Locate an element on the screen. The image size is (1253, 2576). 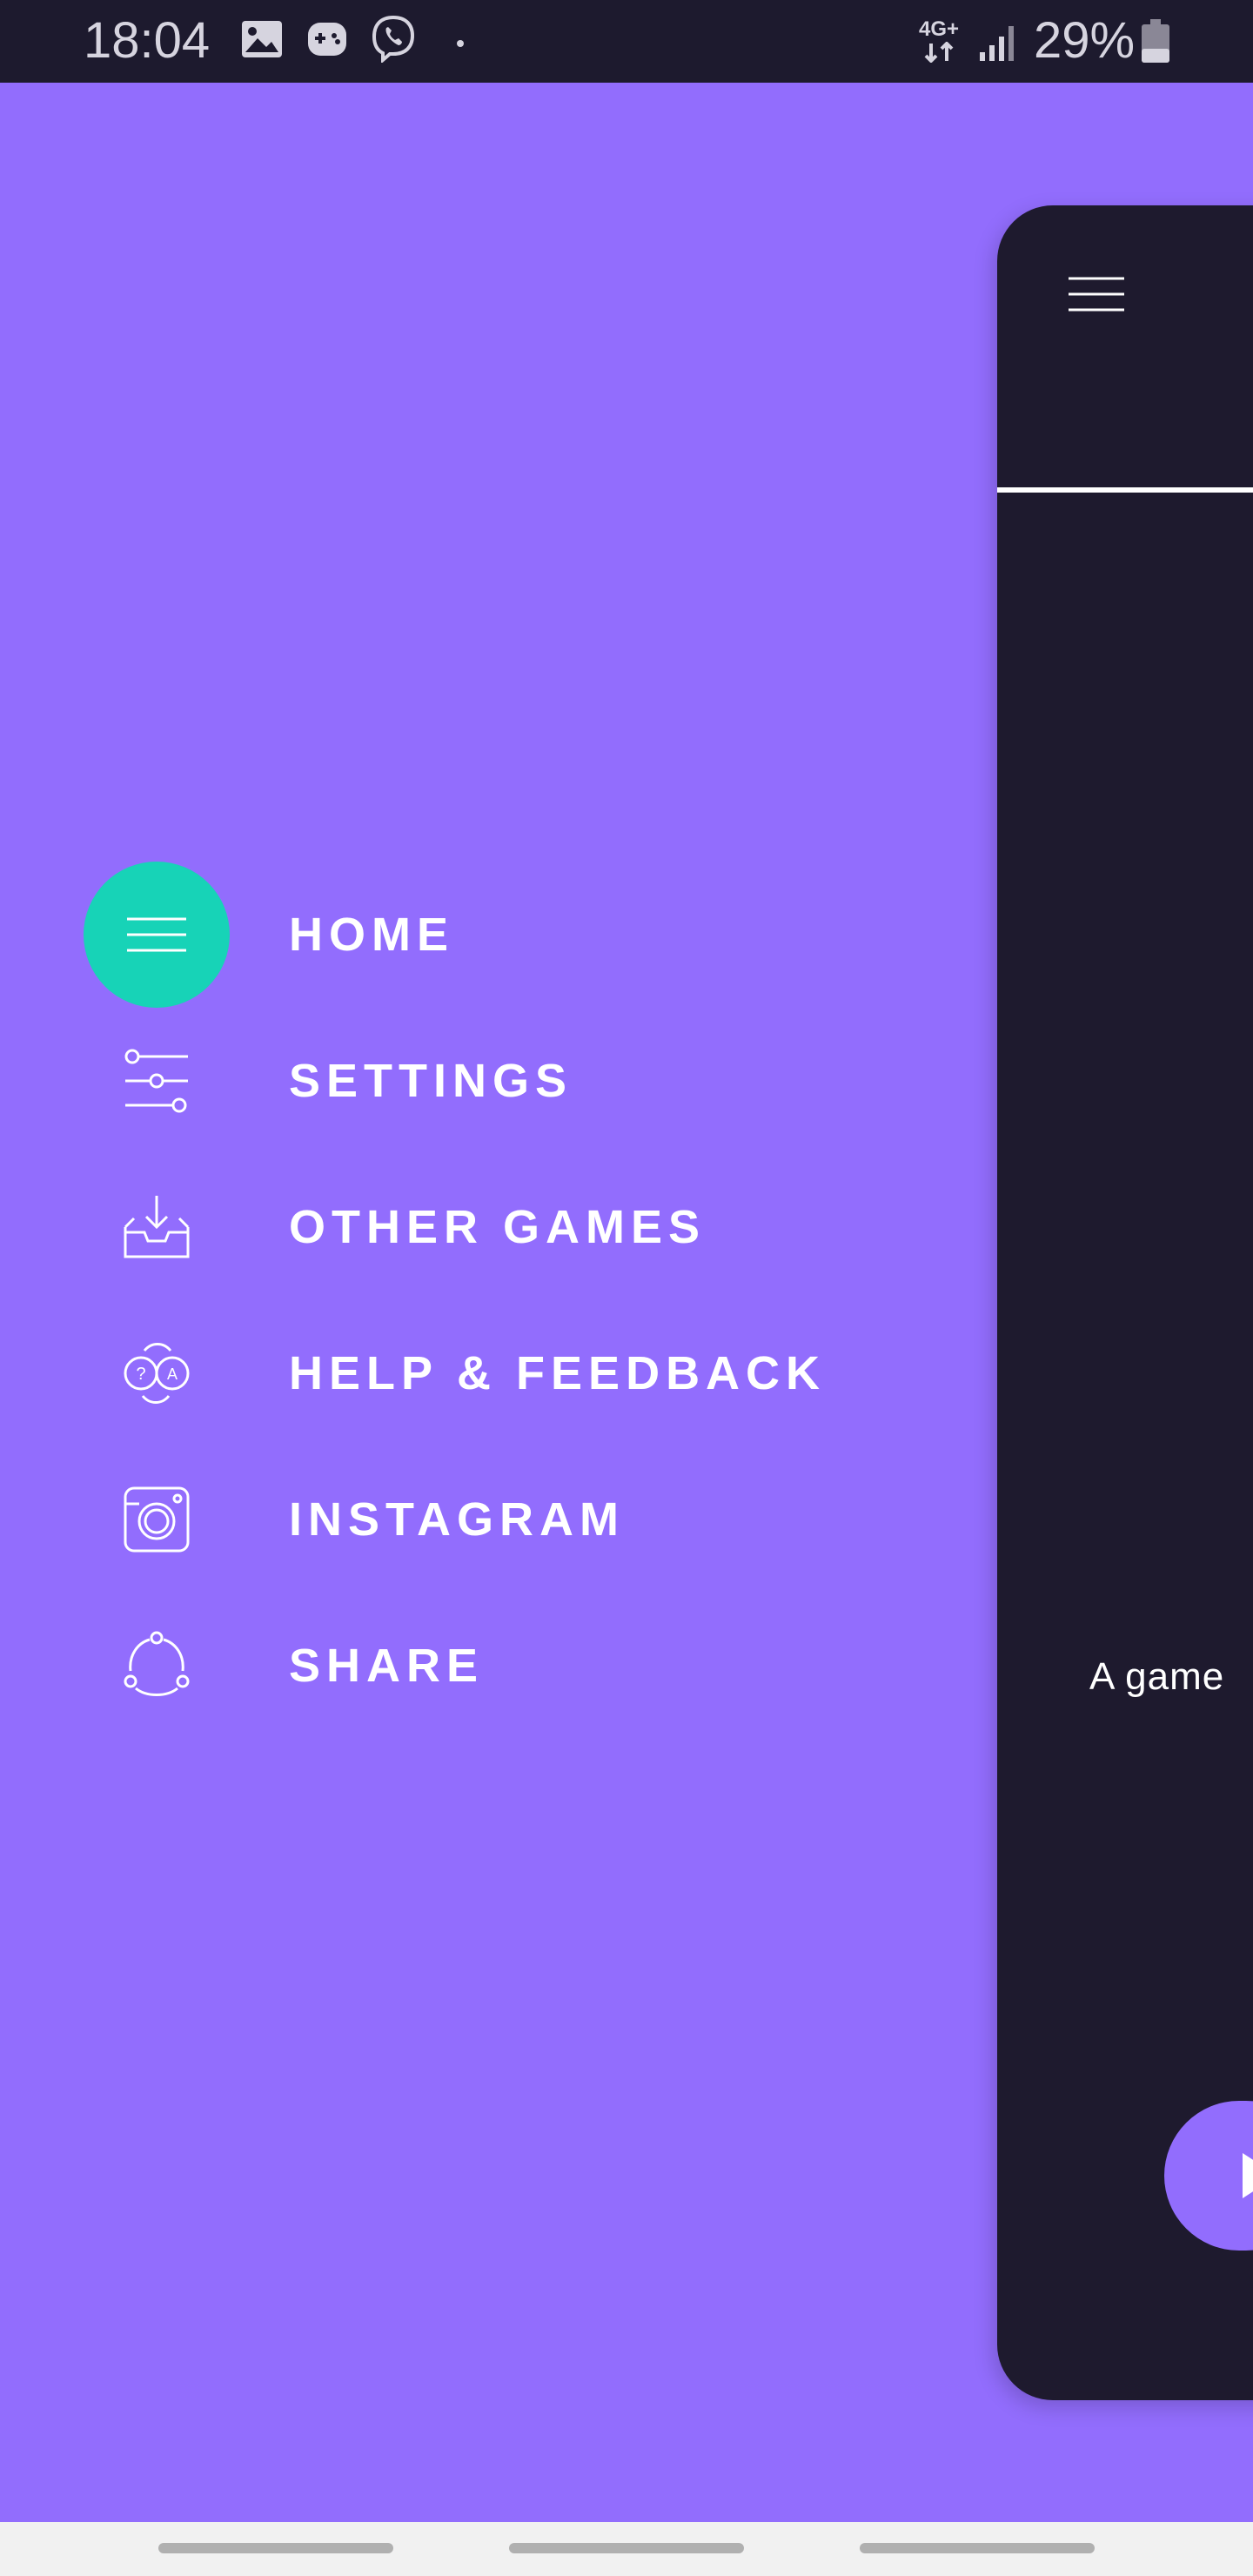
sliders-icon is located at coordinates (157, 1081).